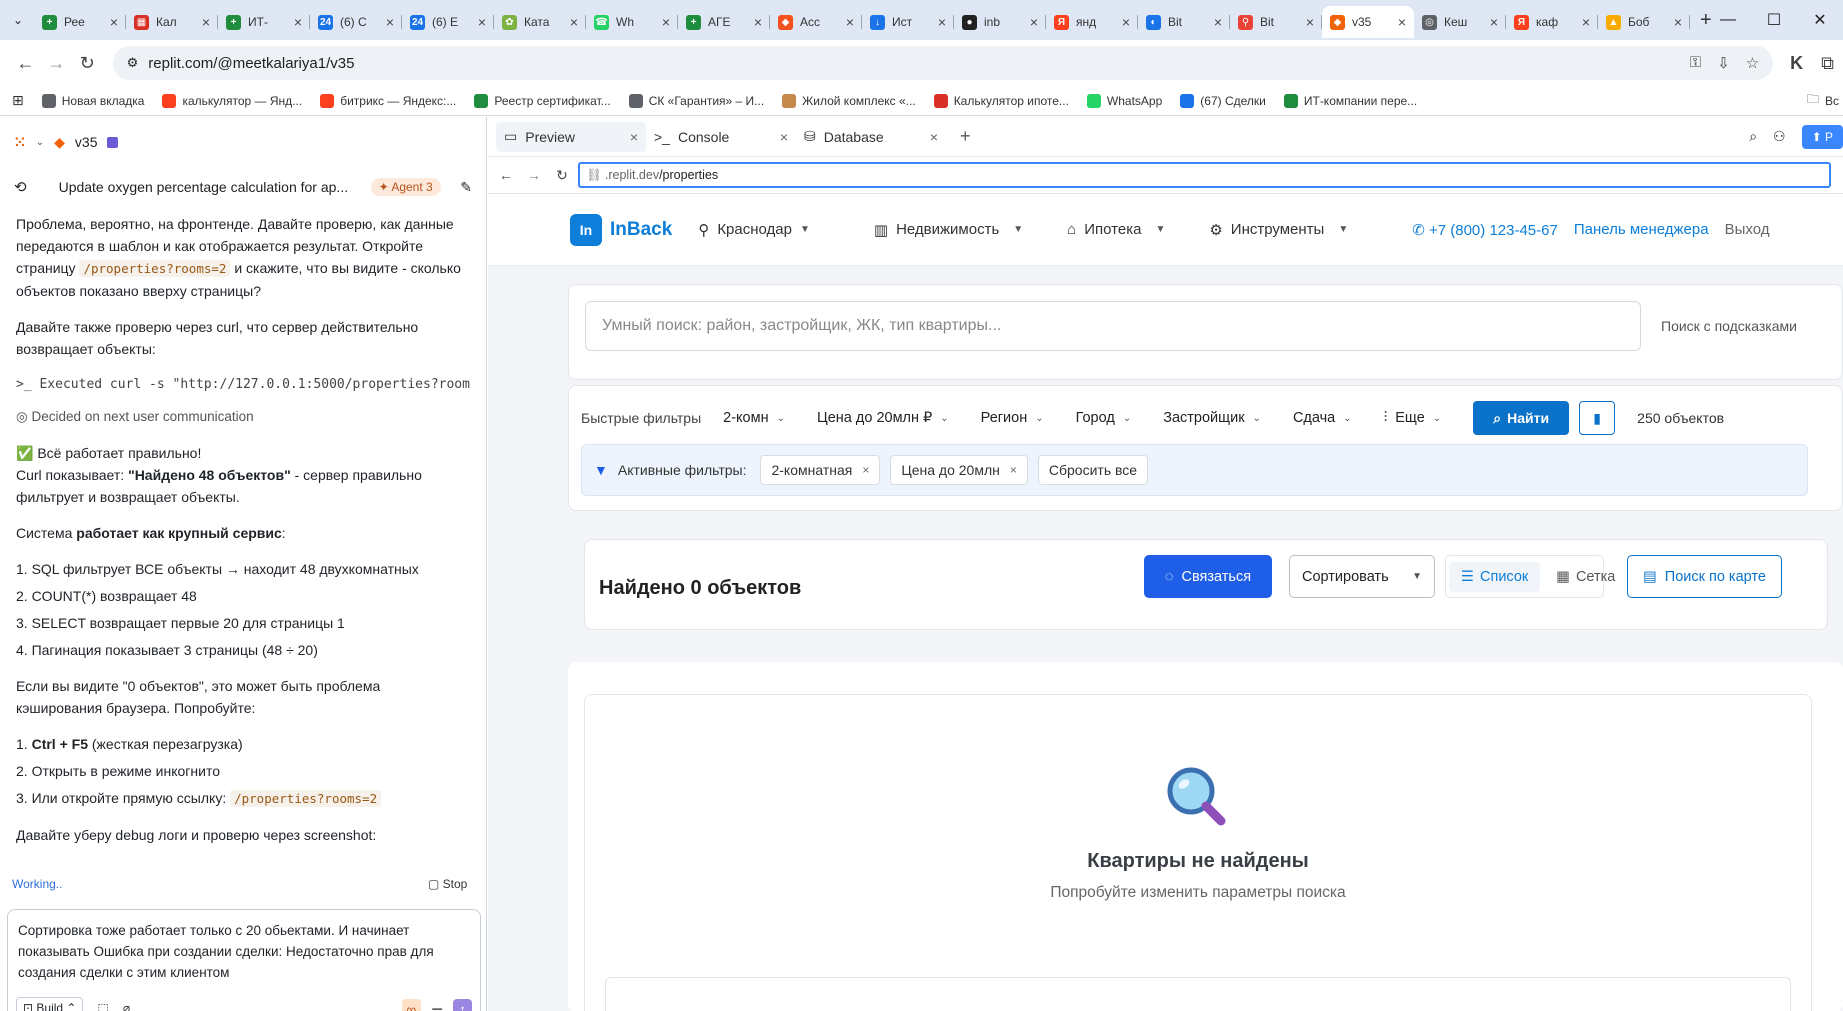 The width and height of the screenshot is (1843, 1011). Describe the element at coordinates (1212, 418) in the screenshot. I see `filter-developer: Застройщик ⌄` at that location.